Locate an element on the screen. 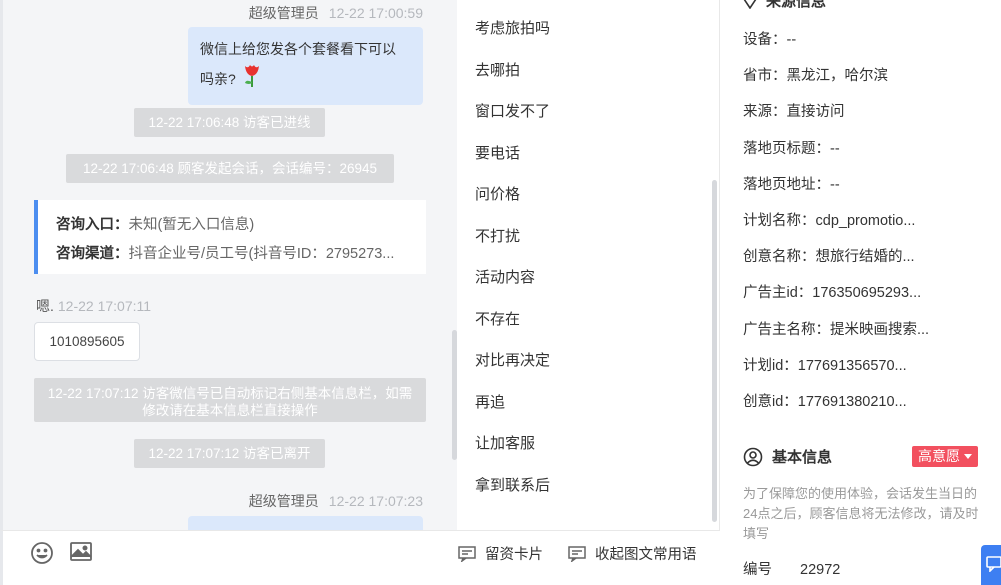  collapse-phrases-label: 收起图文常用语 is located at coordinates (646, 555).